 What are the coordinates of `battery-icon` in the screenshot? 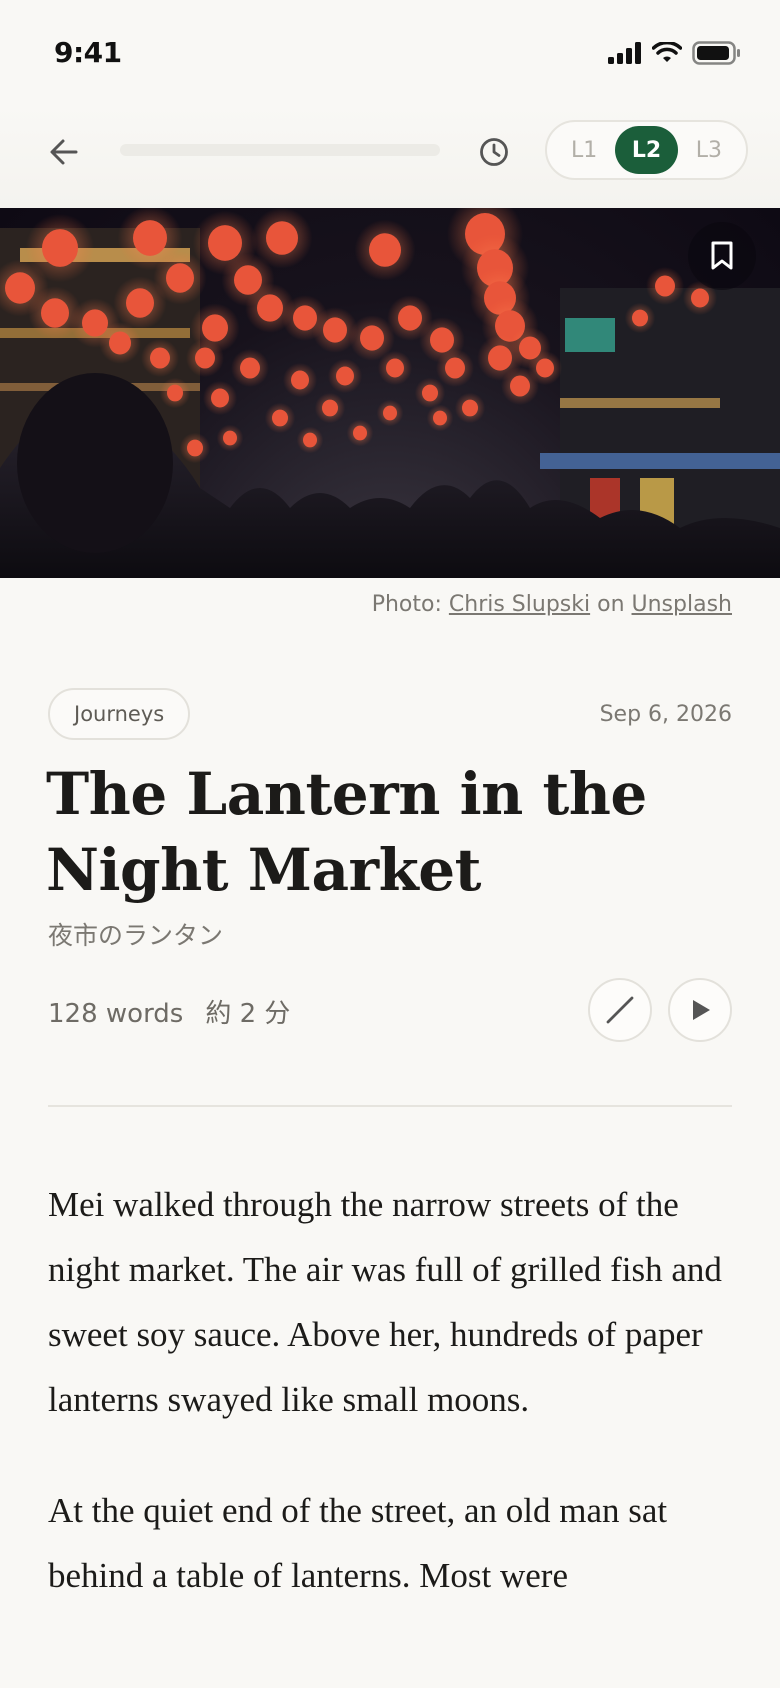 It's located at (716, 53).